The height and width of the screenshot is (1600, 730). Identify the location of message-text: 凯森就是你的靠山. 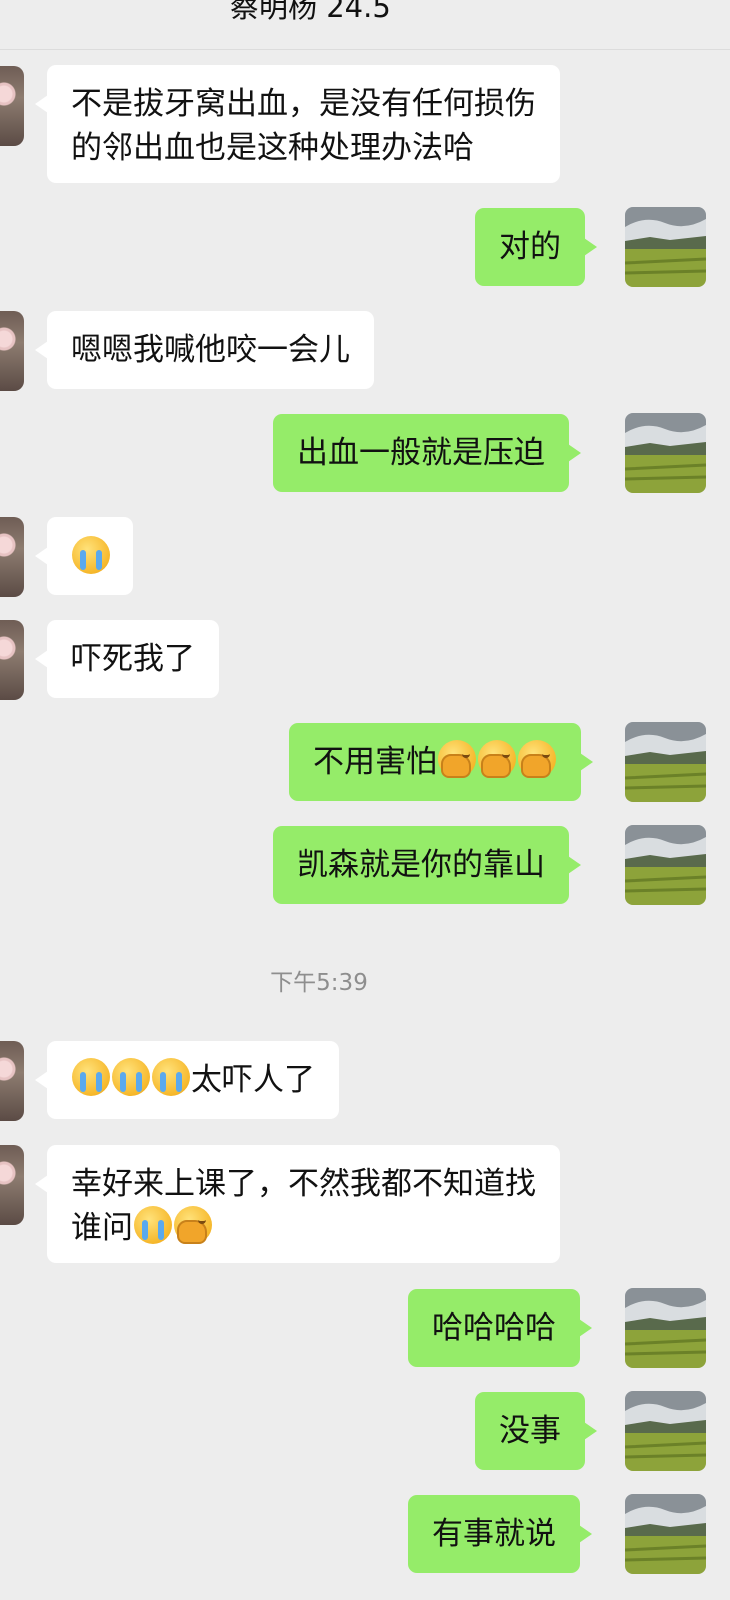
(421, 865).